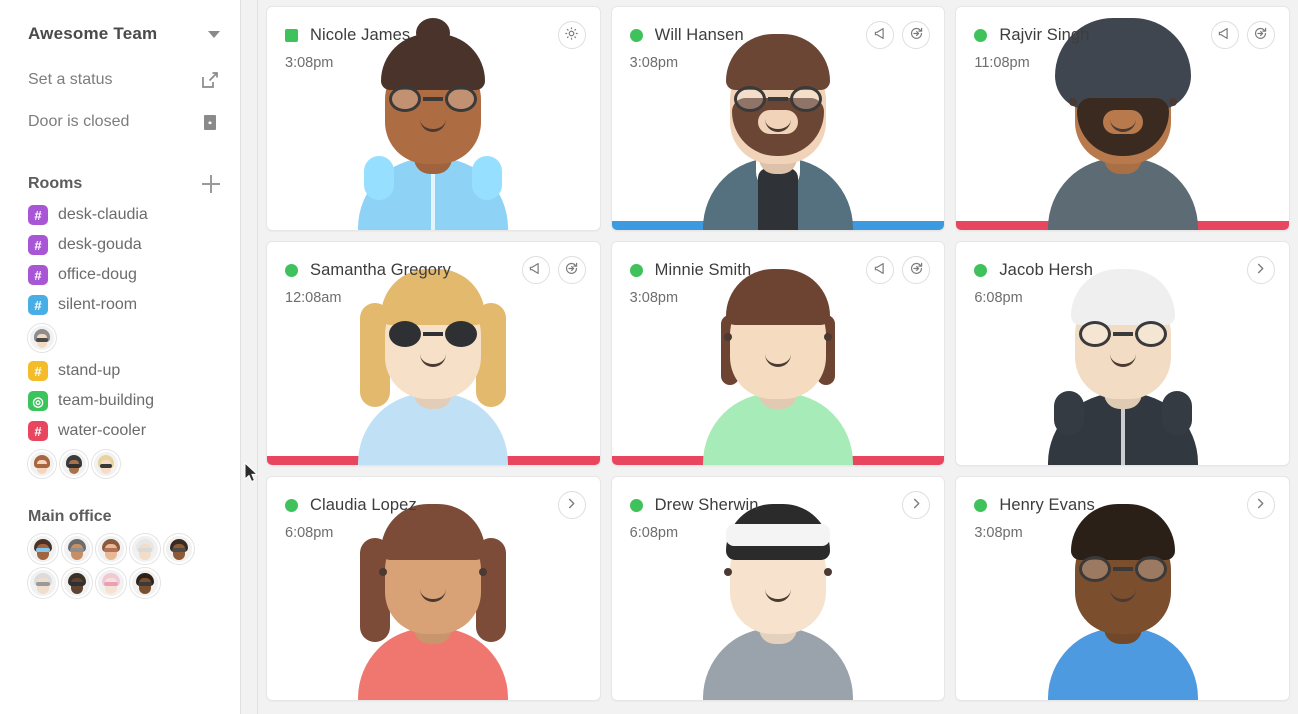  What do you see at coordinates (1122, 588) in the screenshot?
I see `person-card: Henry Evans 3:08pm` at bounding box center [1122, 588].